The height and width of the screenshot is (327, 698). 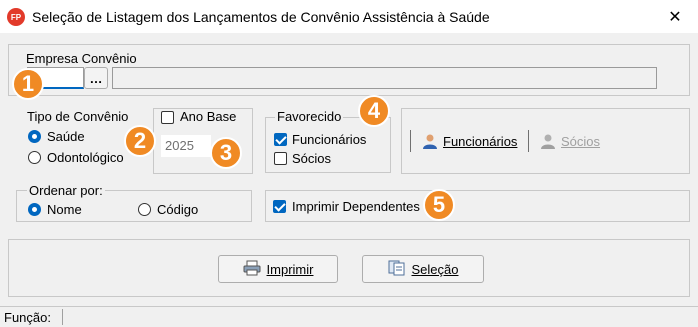 What do you see at coordinates (280, 158) in the screenshot?
I see `favorecido-socios-checkbox` at bounding box center [280, 158].